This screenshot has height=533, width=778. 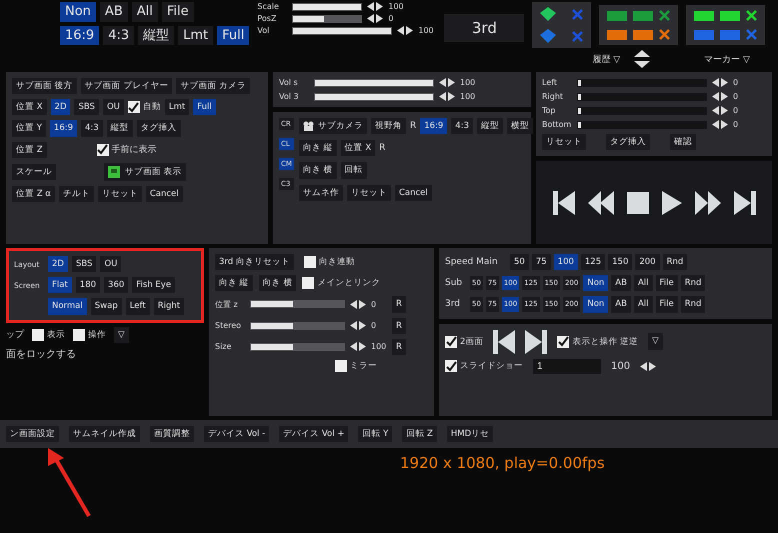 What do you see at coordinates (707, 202) in the screenshot?
I see `fast-forward-icon` at bounding box center [707, 202].